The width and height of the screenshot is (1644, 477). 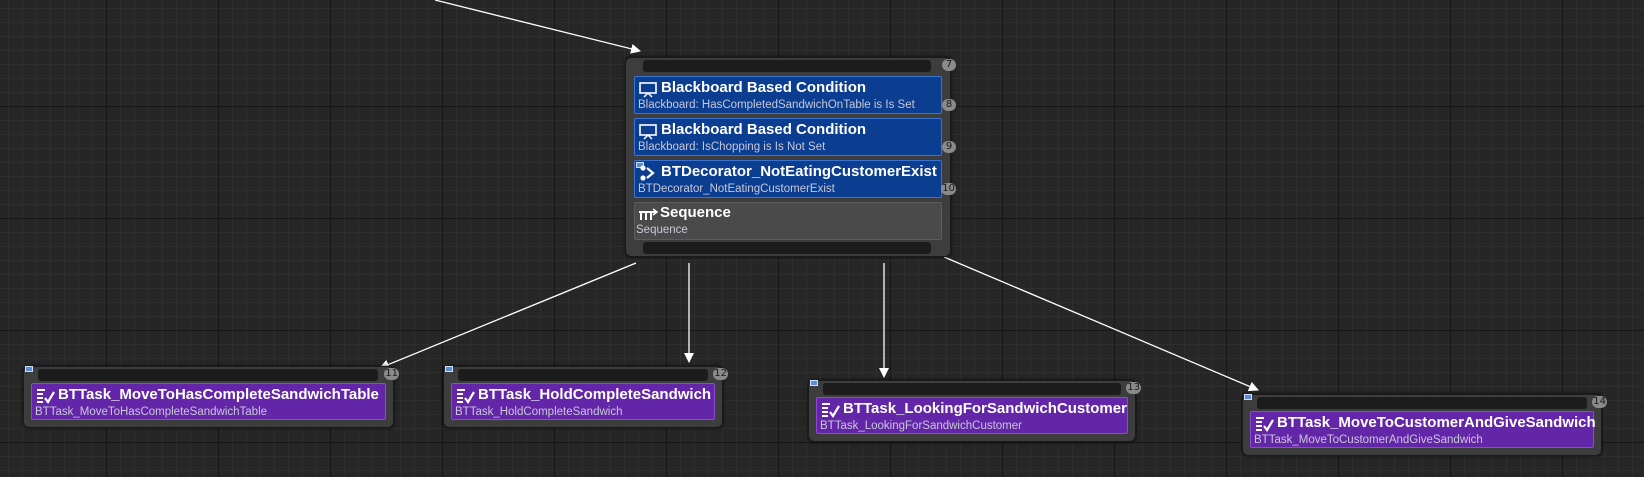 I want to click on decorator-index-badge: 8, so click(x=949, y=105).